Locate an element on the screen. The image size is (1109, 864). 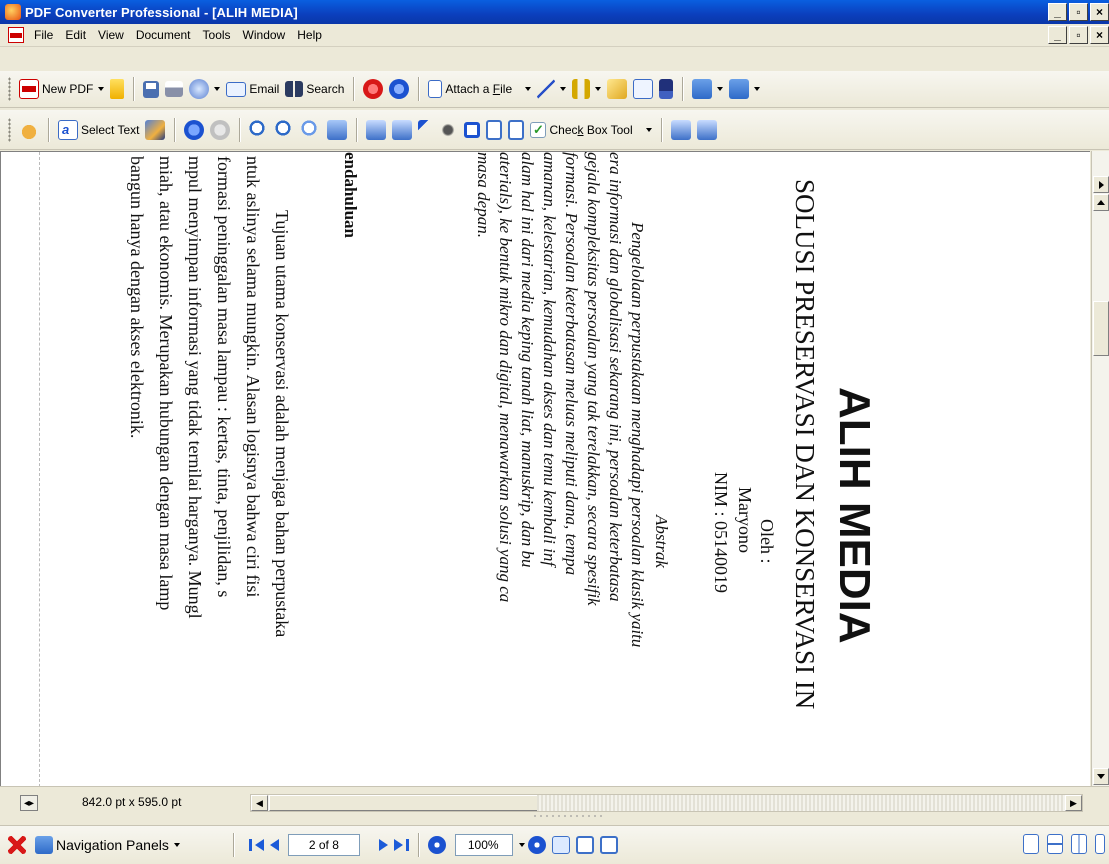
app-icon is located at coordinates (13, 12).